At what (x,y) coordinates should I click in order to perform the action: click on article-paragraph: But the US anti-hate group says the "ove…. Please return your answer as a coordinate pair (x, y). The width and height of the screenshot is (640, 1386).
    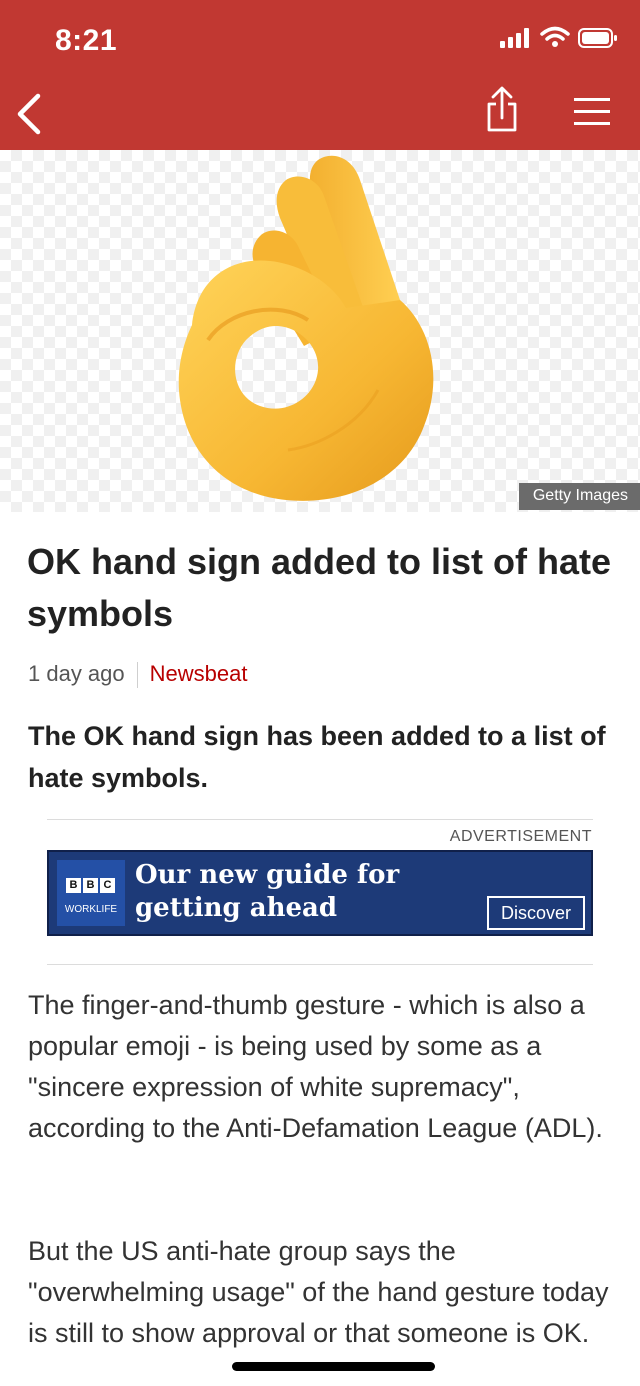
    Looking at the image, I should click on (318, 1292).